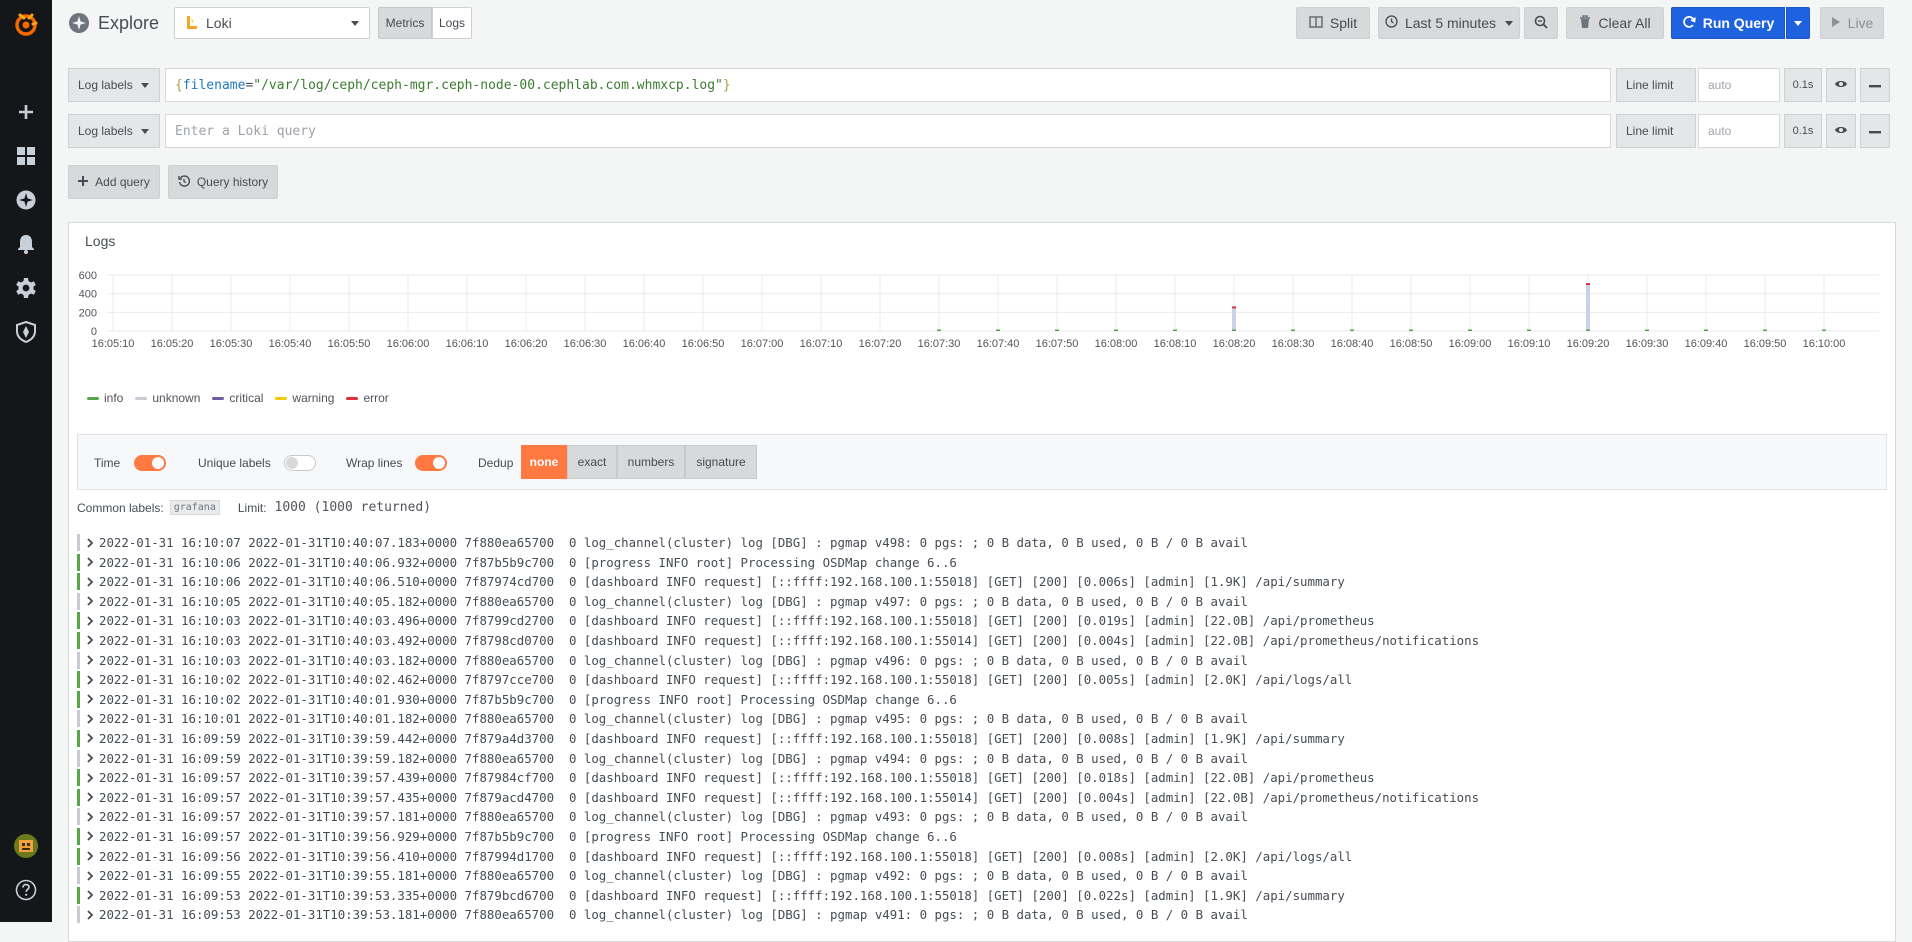  What do you see at coordinates (150, 463) in the screenshot?
I see `time-toggle` at bounding box center [150, 463].